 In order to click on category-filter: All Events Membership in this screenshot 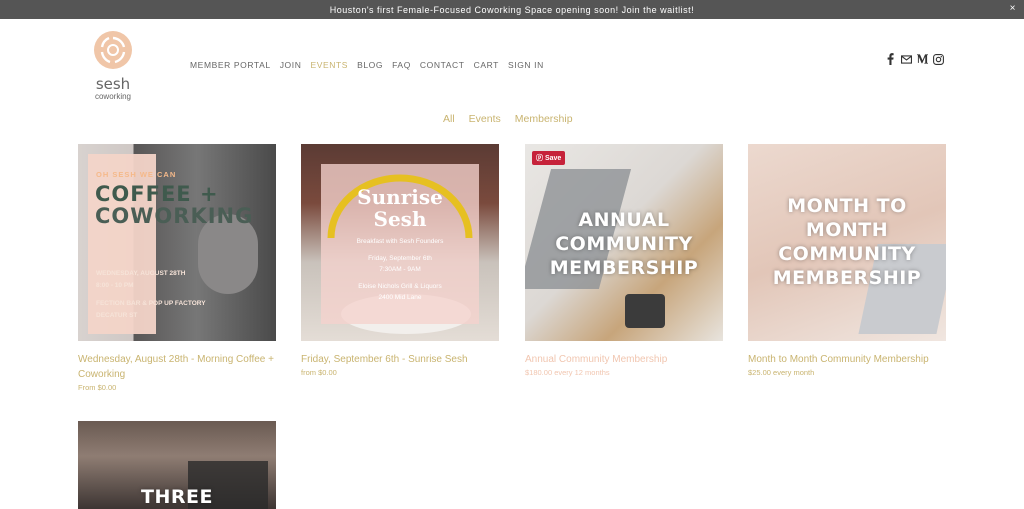, I will do `click(508, 119)`.